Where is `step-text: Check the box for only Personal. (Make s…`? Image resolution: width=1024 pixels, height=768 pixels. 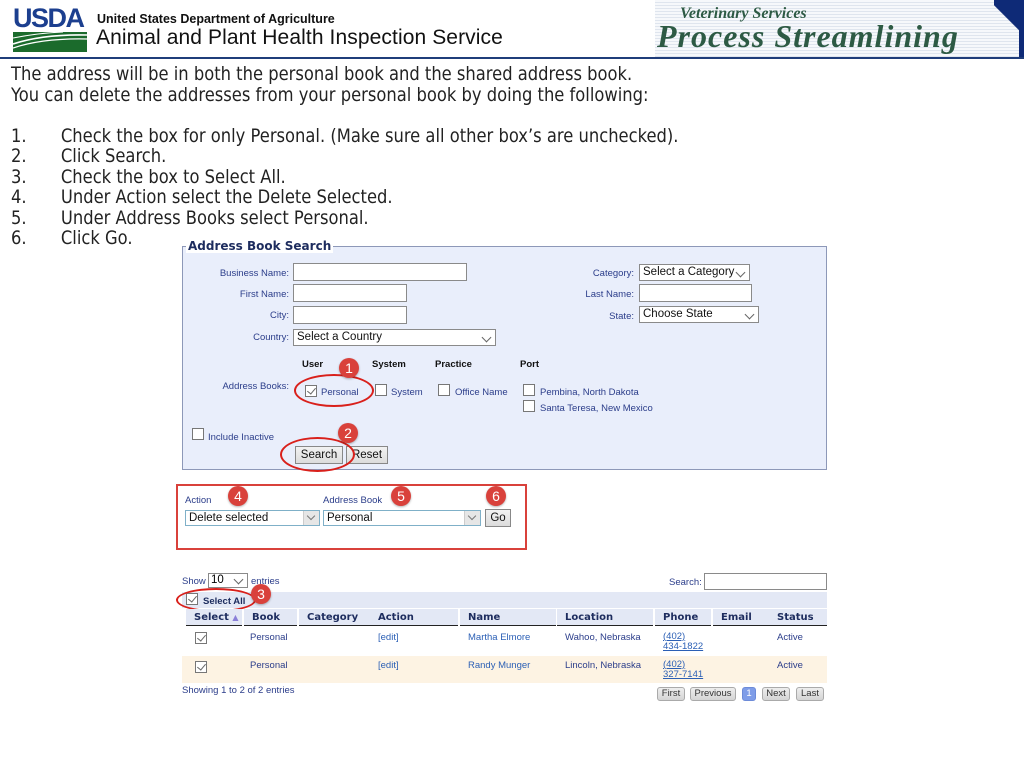
step-text: Check the box for only Personal. (Make s… is located at coordinates (369, 136).